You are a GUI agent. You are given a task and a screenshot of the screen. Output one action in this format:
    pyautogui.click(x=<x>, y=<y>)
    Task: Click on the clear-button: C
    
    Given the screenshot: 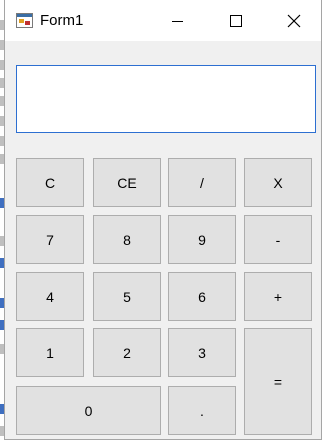 What is the action you would take?
    pyautogui.click(x=50, y=182)
    